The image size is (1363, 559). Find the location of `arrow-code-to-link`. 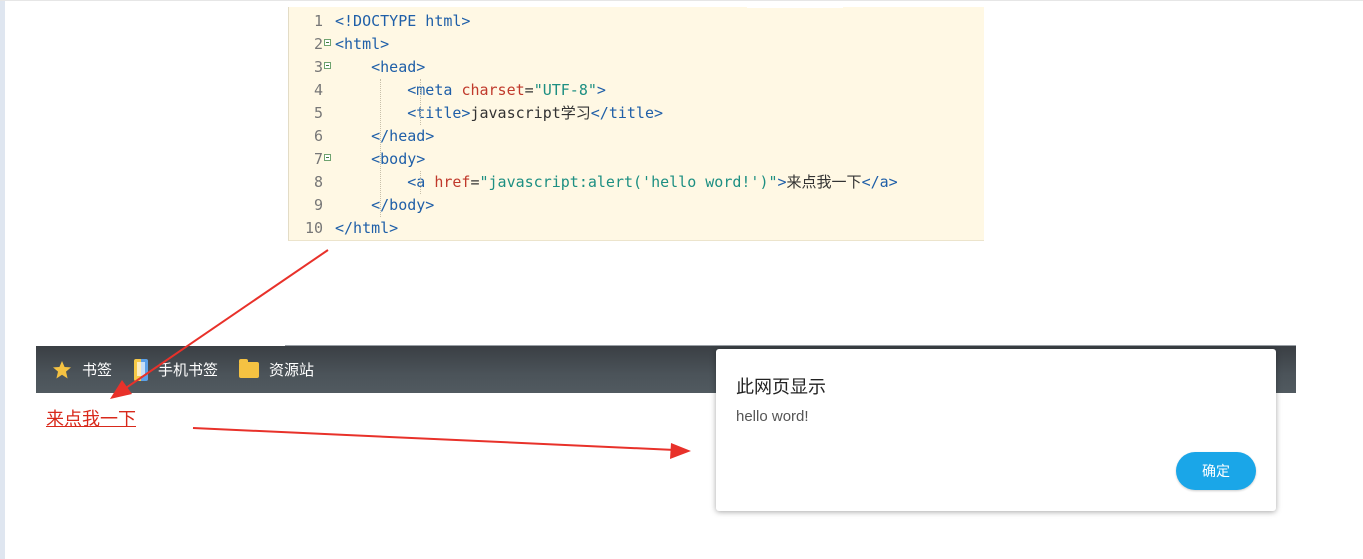

arrow-code-to-link is located at coordinates (219, 324).